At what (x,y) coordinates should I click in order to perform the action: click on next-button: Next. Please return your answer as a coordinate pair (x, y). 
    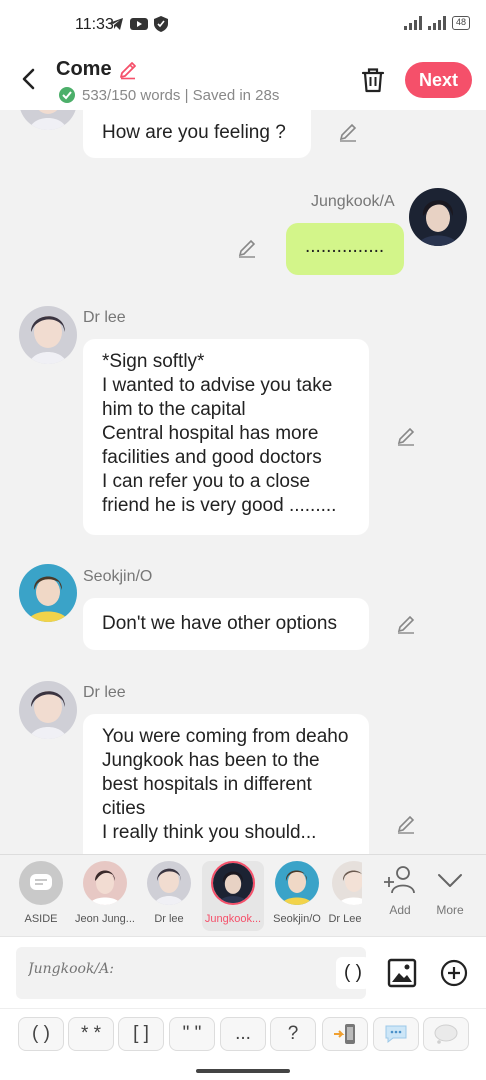
    Looking at the image, I should click on (438, 80).